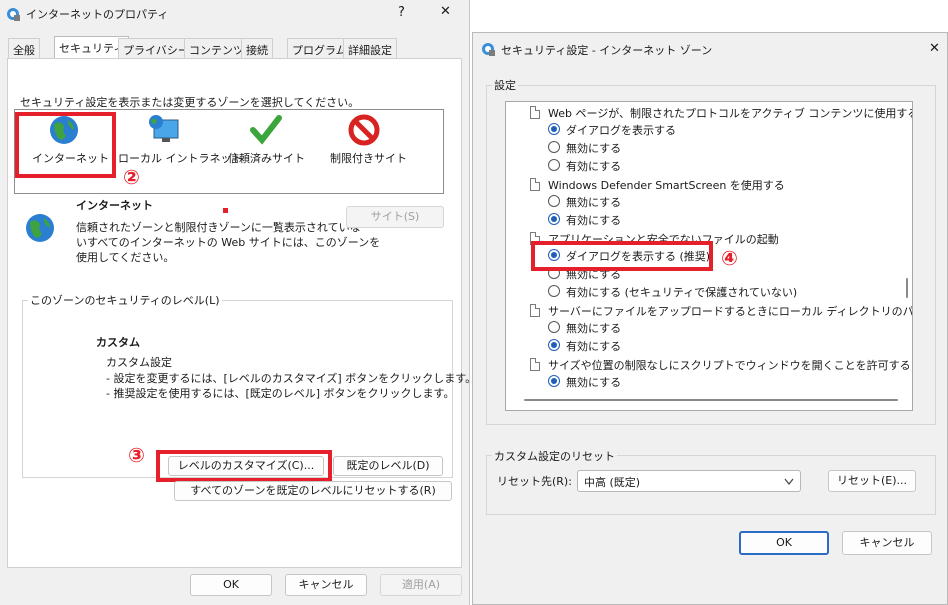 This screenshot has width=948, height=605. Describe the element at coordinates (364, 130) in the screenshot. I see `restricted-icon` at that location.